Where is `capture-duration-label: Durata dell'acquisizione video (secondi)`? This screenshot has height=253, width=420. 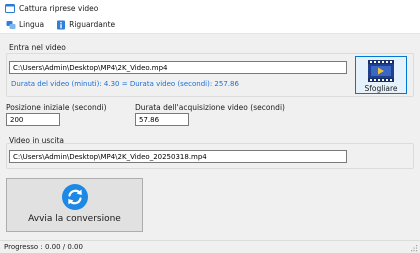
capture-duration-label: Durata dell'acquisizione video (secondi) is located at coordinates (210, 107).